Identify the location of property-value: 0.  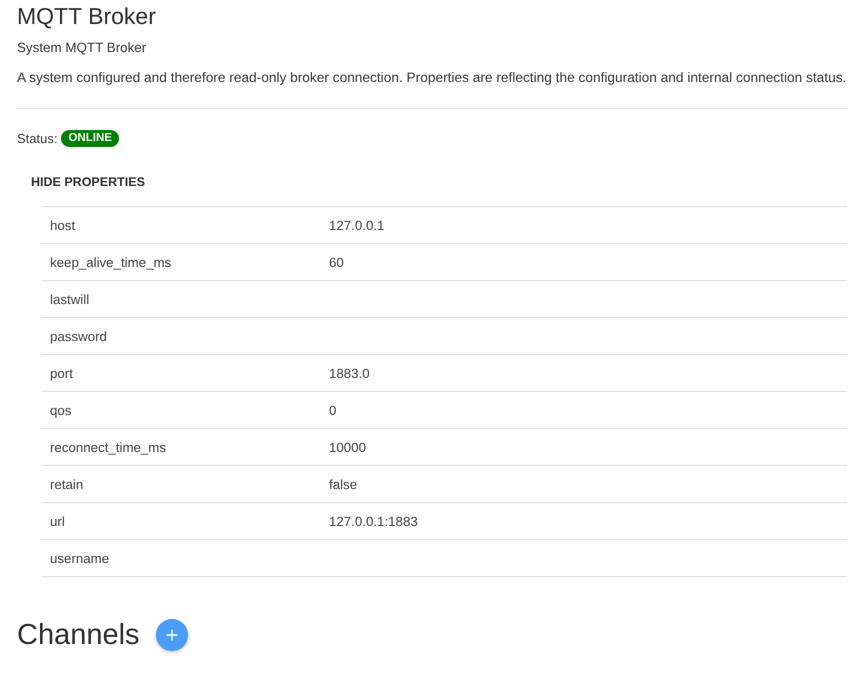
(332, 410).